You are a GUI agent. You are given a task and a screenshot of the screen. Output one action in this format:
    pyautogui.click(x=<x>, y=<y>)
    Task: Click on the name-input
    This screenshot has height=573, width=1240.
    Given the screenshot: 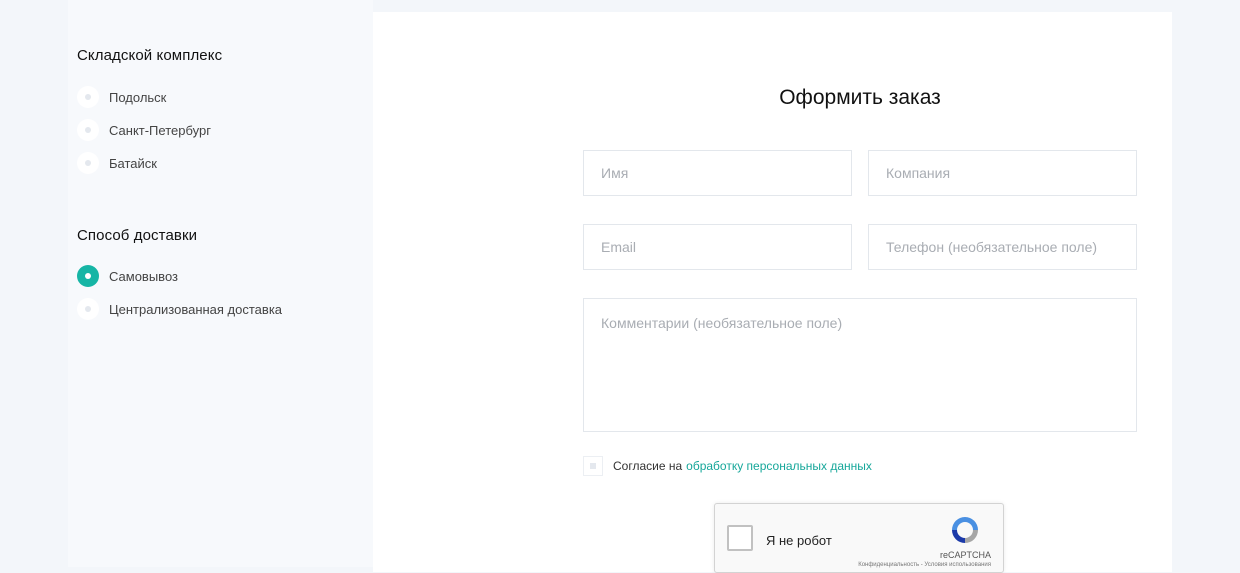 What is the action you would take?
    pyautogui.click(x=717, y=173)
    